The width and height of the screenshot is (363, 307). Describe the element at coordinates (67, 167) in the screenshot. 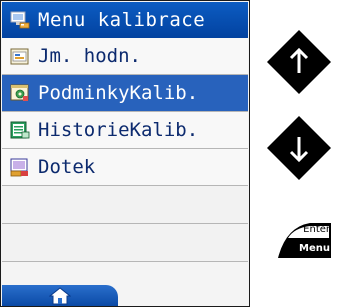

I see `menu-item-label: Dotek` at that location.